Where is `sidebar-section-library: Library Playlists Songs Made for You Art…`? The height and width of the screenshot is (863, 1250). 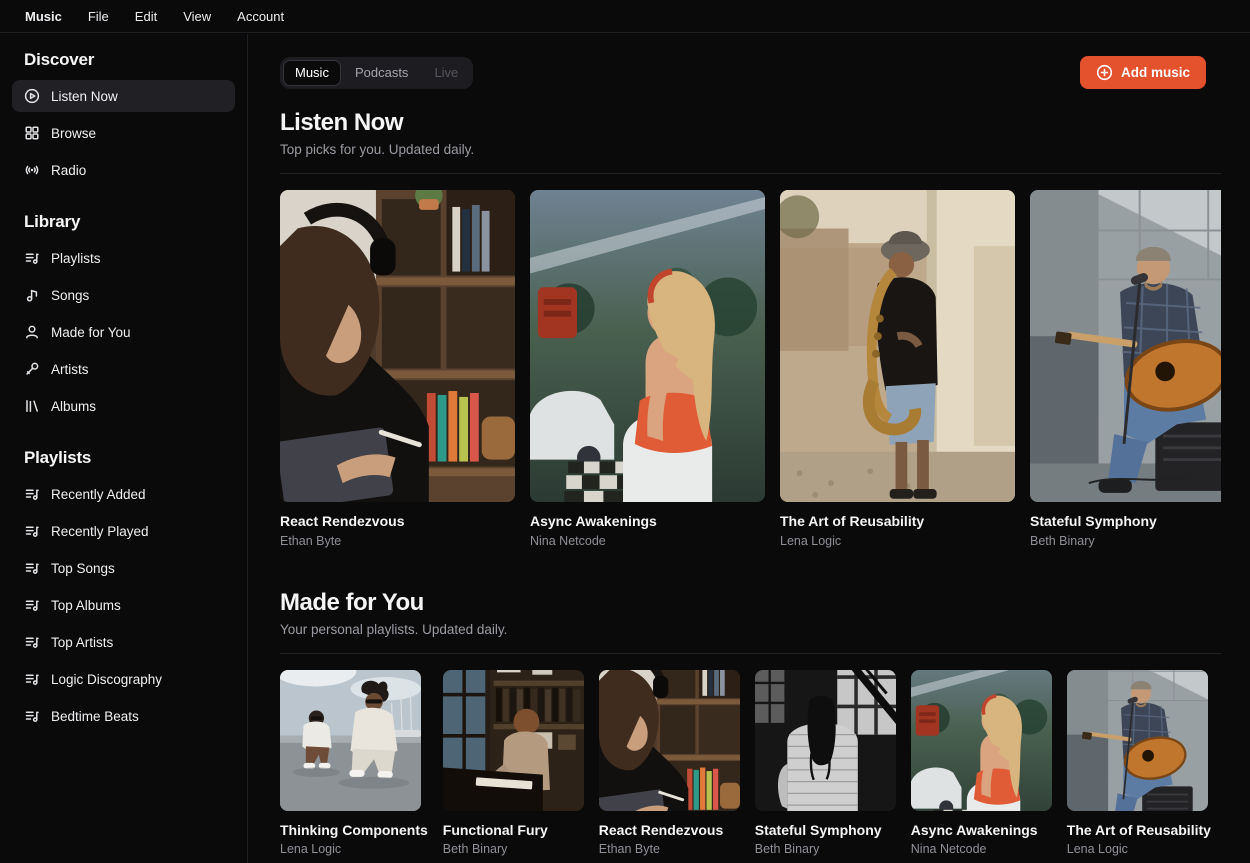 sidebar-section-library: Library Playlists Songs Made for You Art… is located at coordinates (123, 317).